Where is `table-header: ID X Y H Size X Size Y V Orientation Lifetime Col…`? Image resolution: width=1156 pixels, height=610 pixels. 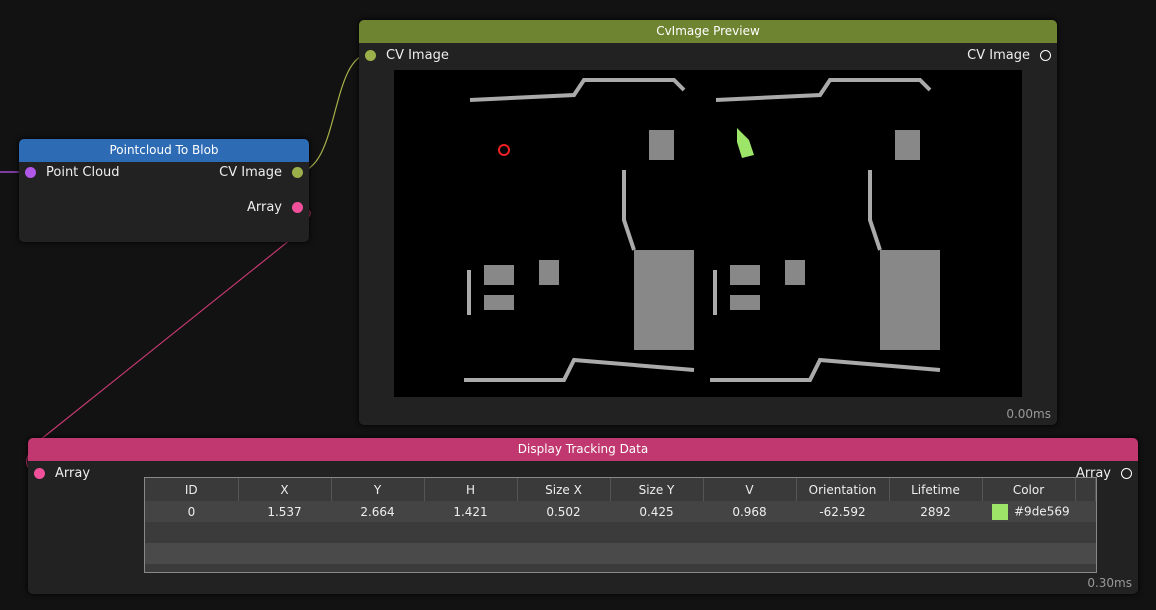 table-header: ID X Y H Size X Size Y V Orientation Lifetime Col… is located at coordinates (620, 489).